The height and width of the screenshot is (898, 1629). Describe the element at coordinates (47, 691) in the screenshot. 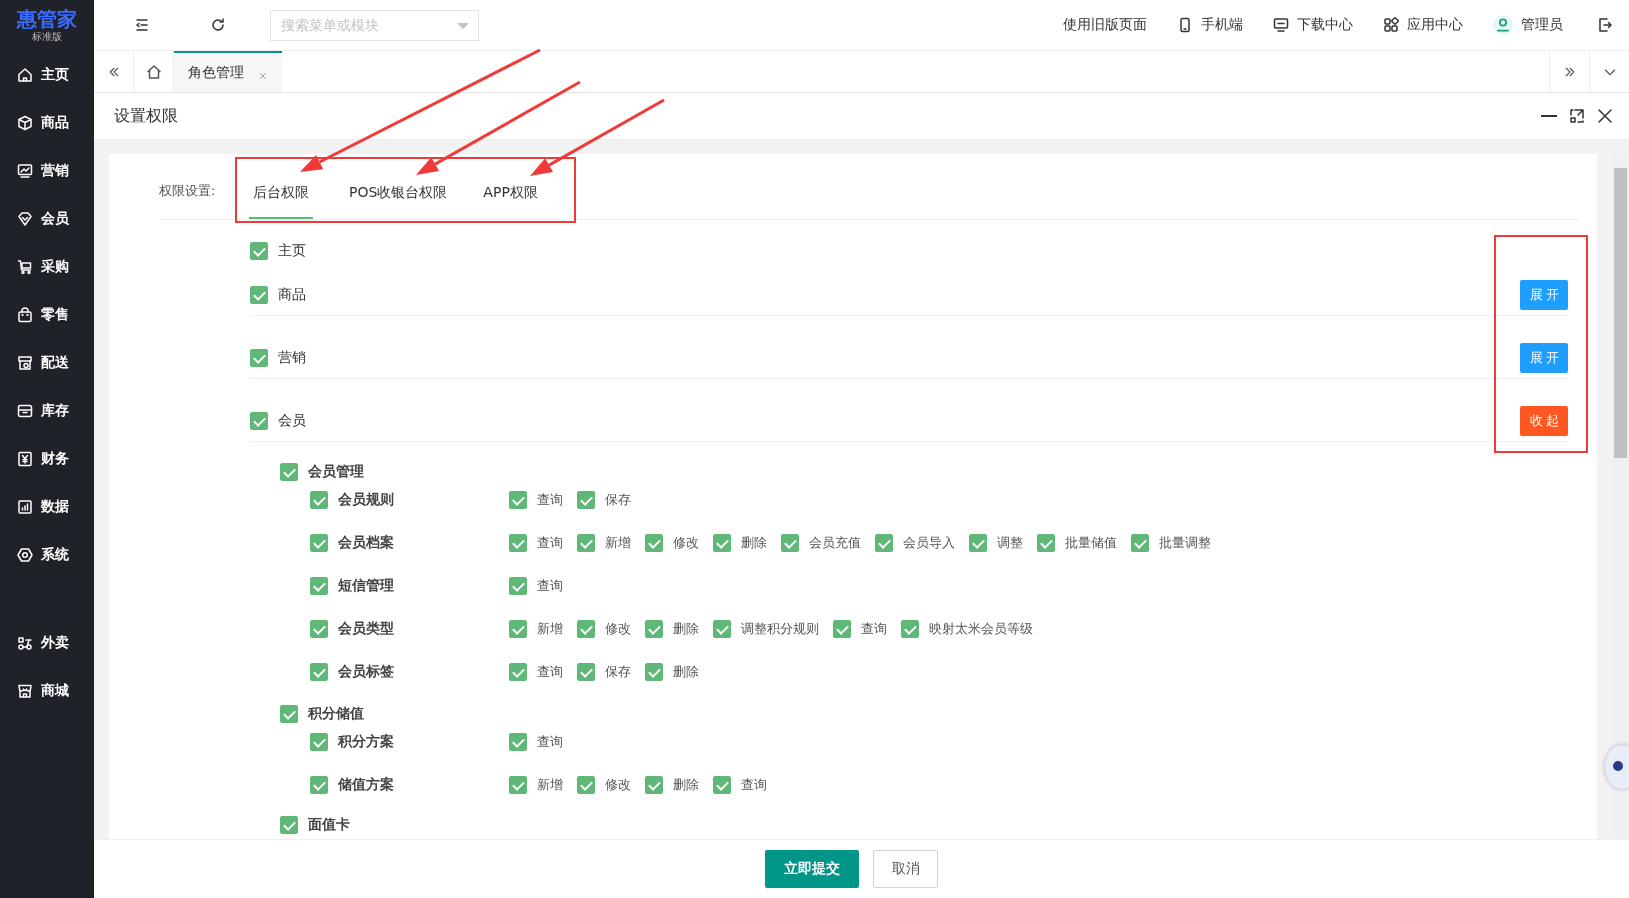

I see `sidebar-item: 商城` at that location.